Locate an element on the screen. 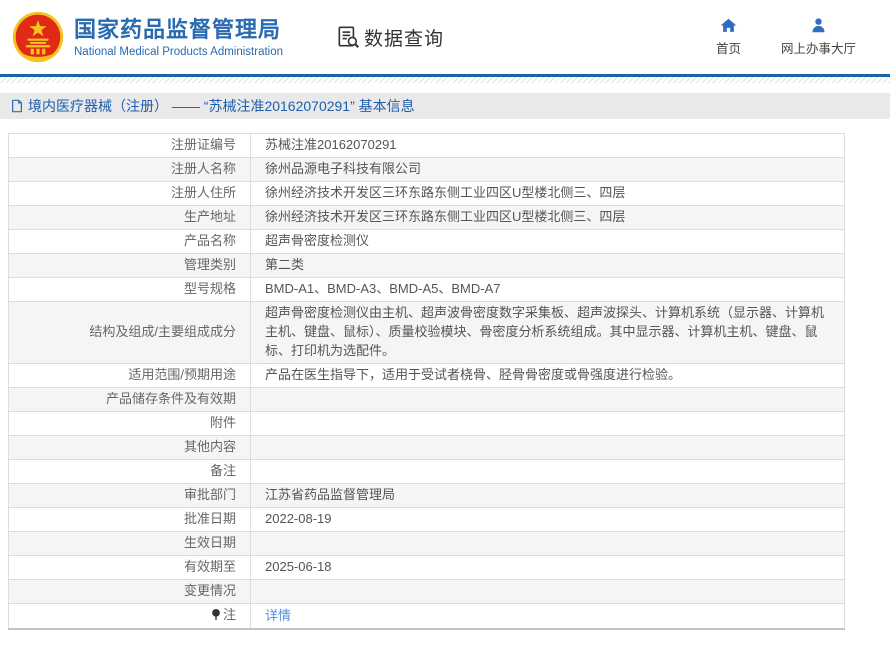 The width and height of the screenshot is (890, 645). row-label: 生产地址 is located at coordinates (129, 217).